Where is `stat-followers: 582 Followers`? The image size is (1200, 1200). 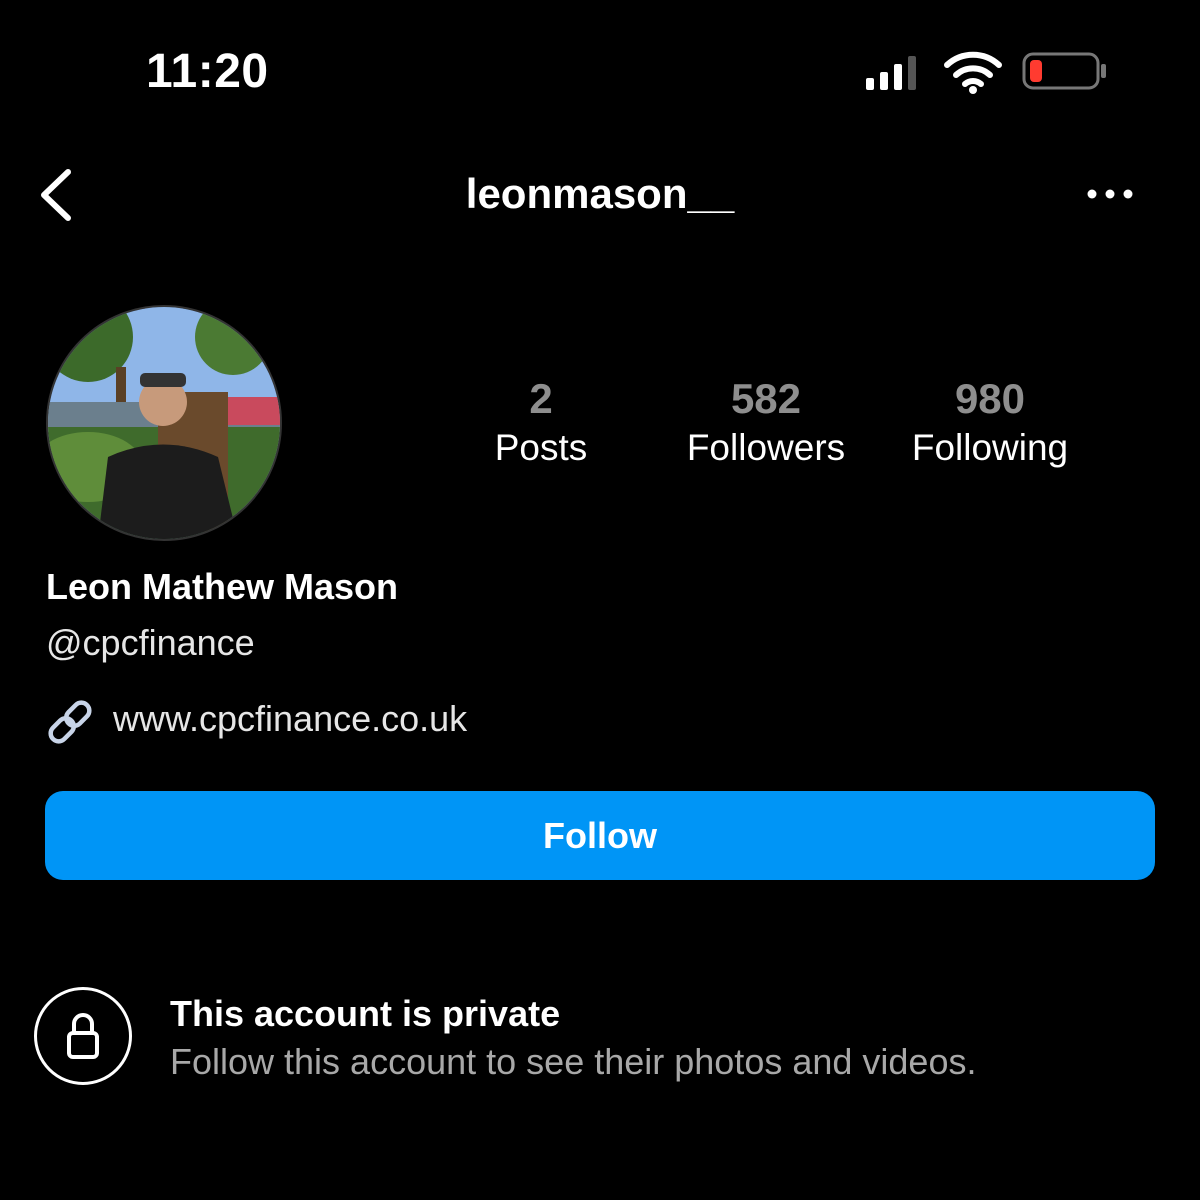 stat-followers: 582 Followers is located at coordinates (766, 424).